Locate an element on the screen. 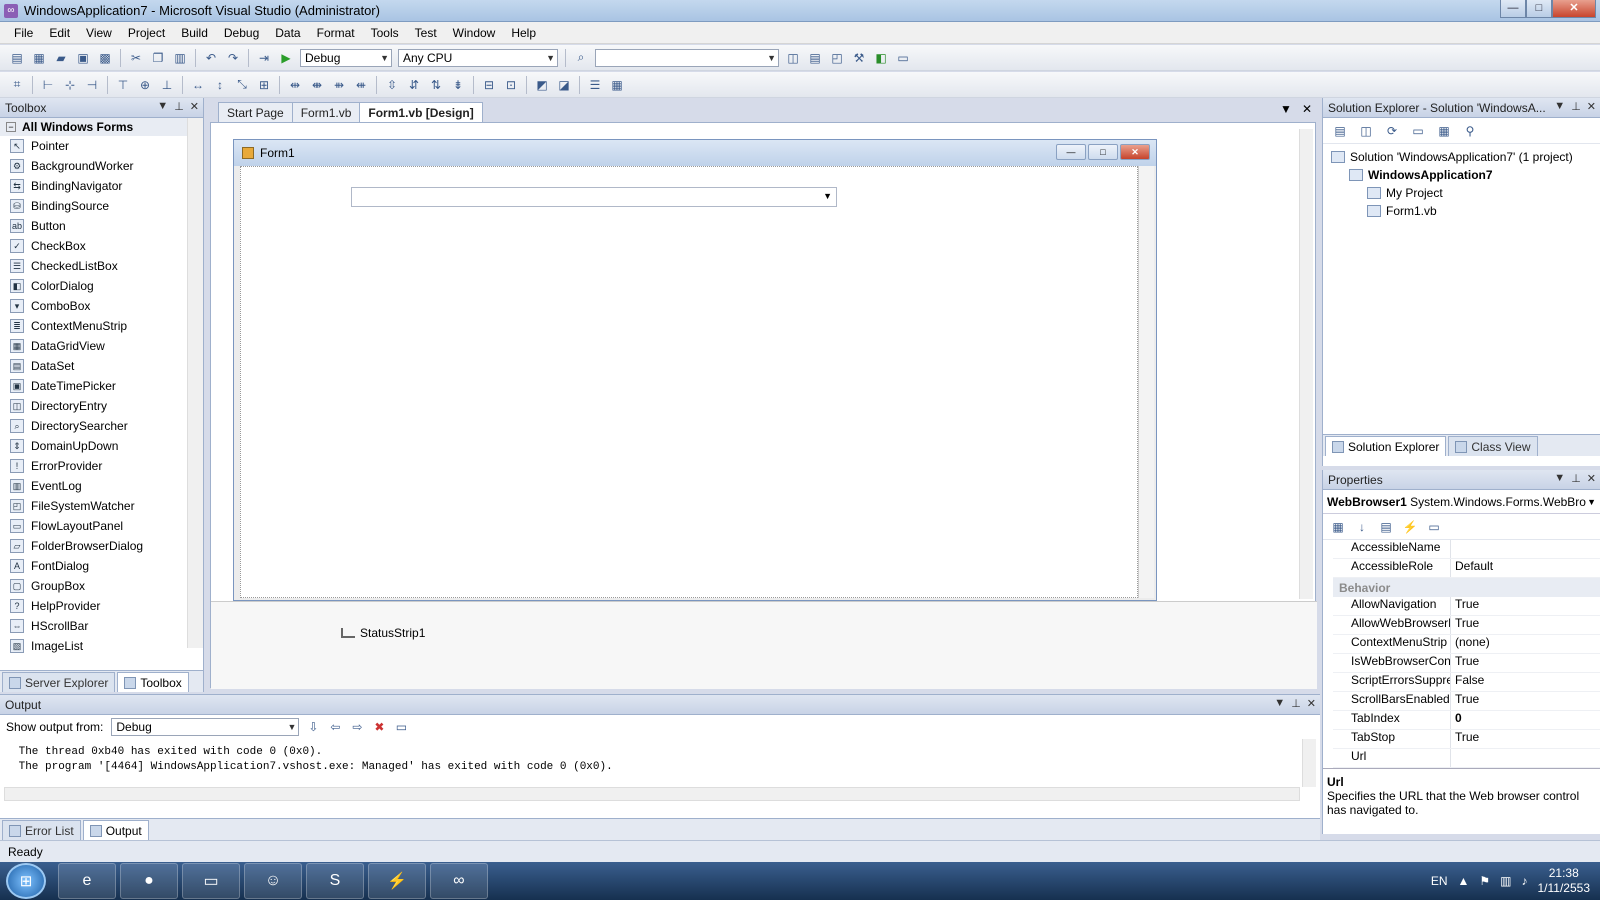 Image resolution: width=1600 pixels, height=900 pixels. messenger-icon: ☺ is located at coordinates (273, 881).